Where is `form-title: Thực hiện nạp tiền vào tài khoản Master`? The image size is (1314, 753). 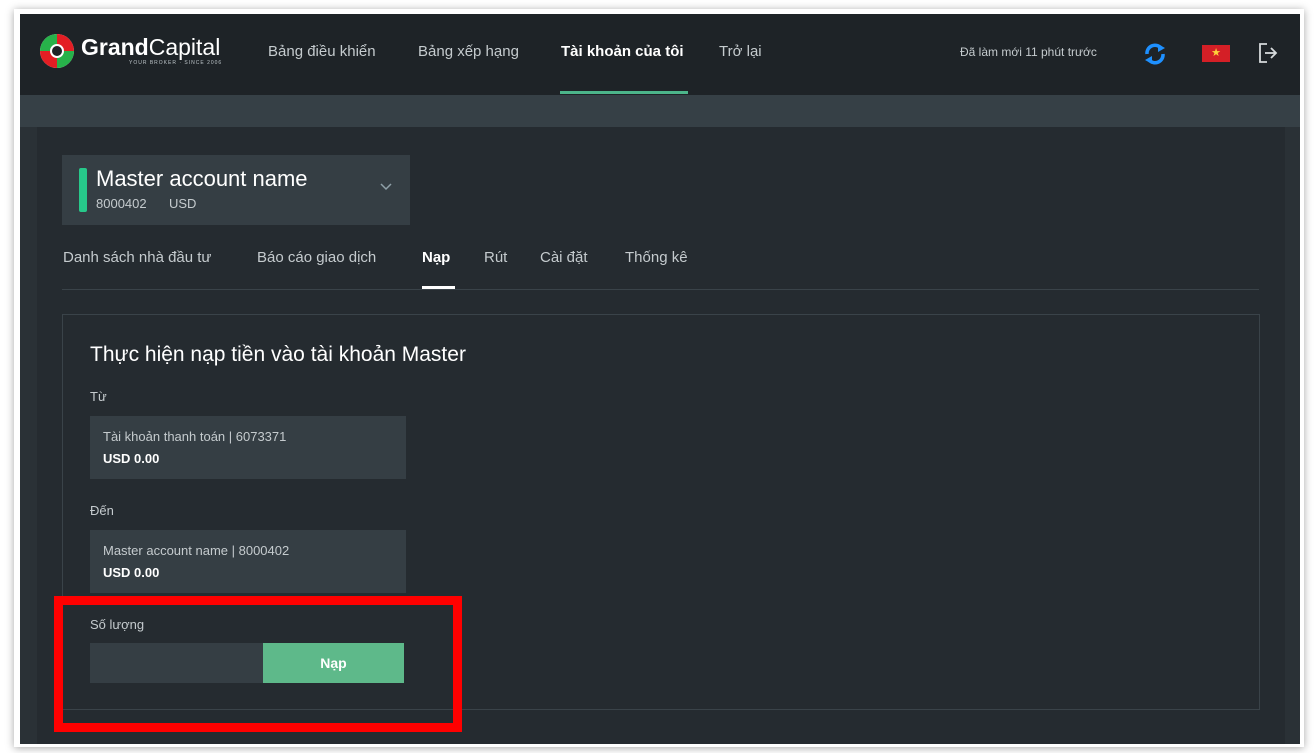
form-title: Thực hiện nạp tiền vào tài khoản Master is located at coordinates (278, 354).